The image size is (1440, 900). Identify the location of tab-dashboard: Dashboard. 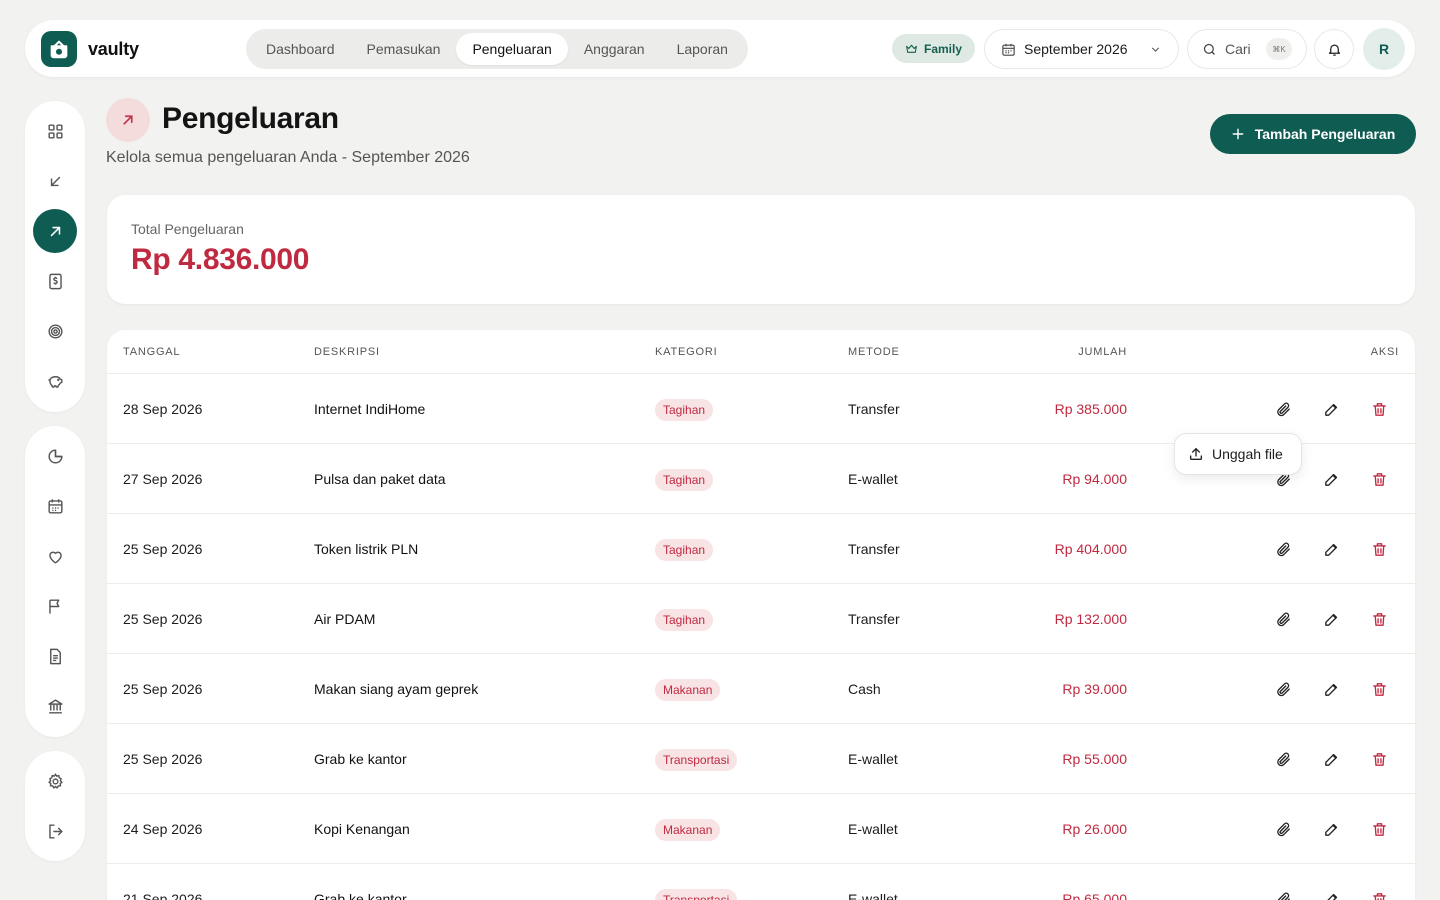
(300, 49).